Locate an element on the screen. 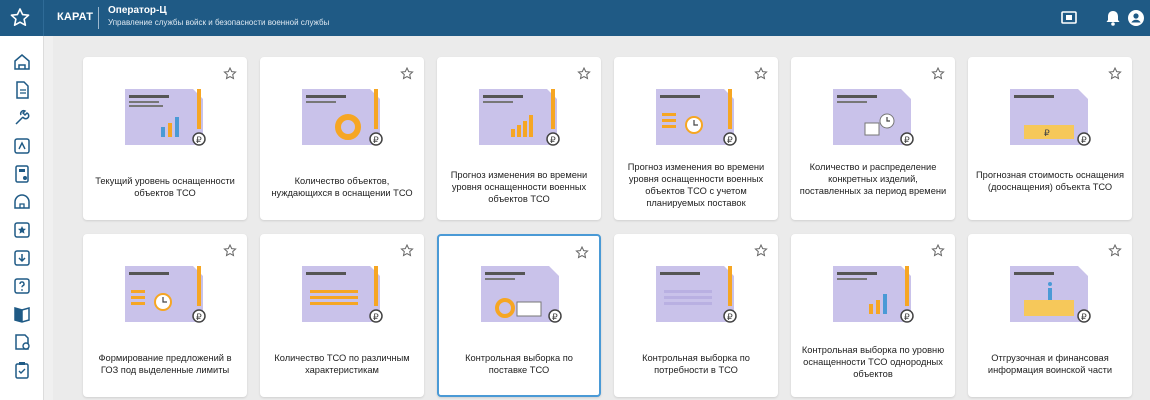  donut-chart-icon: ₽ is located at coordinates (342, 117).